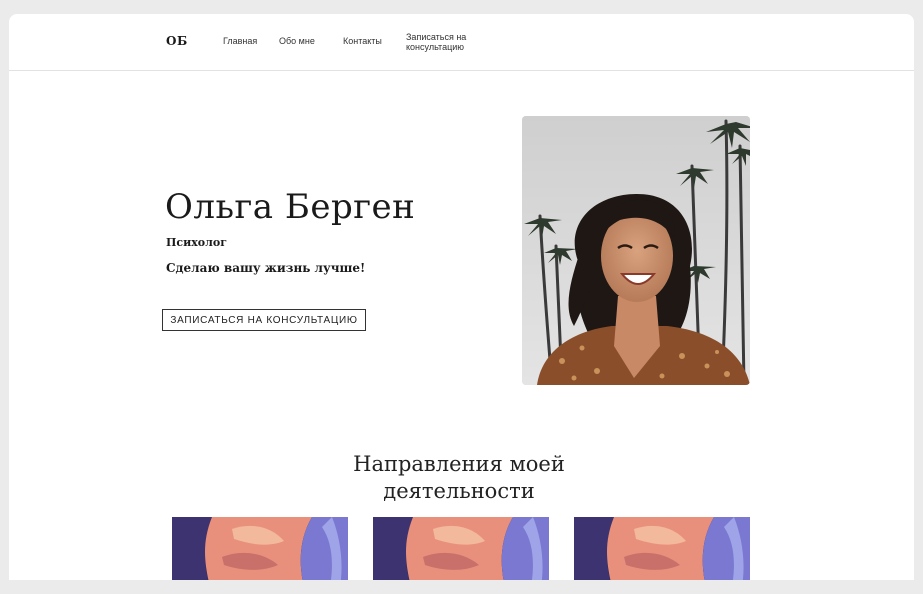 The image size is (923, 594). I want to click on nav-link-about: Обо мне, so click(297, 41).